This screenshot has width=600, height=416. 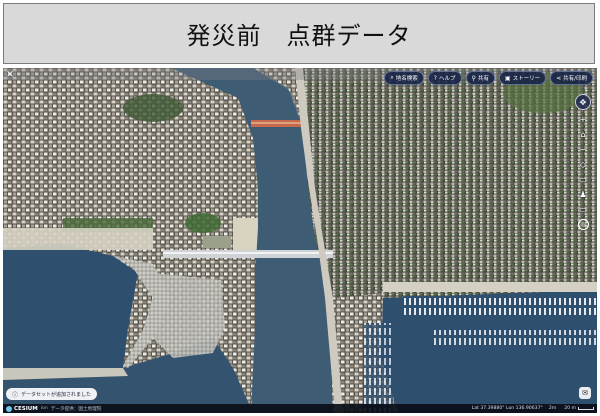 I want to click on share-print-button: ⋖ 共有/印刷, so click(x=571, y=78).